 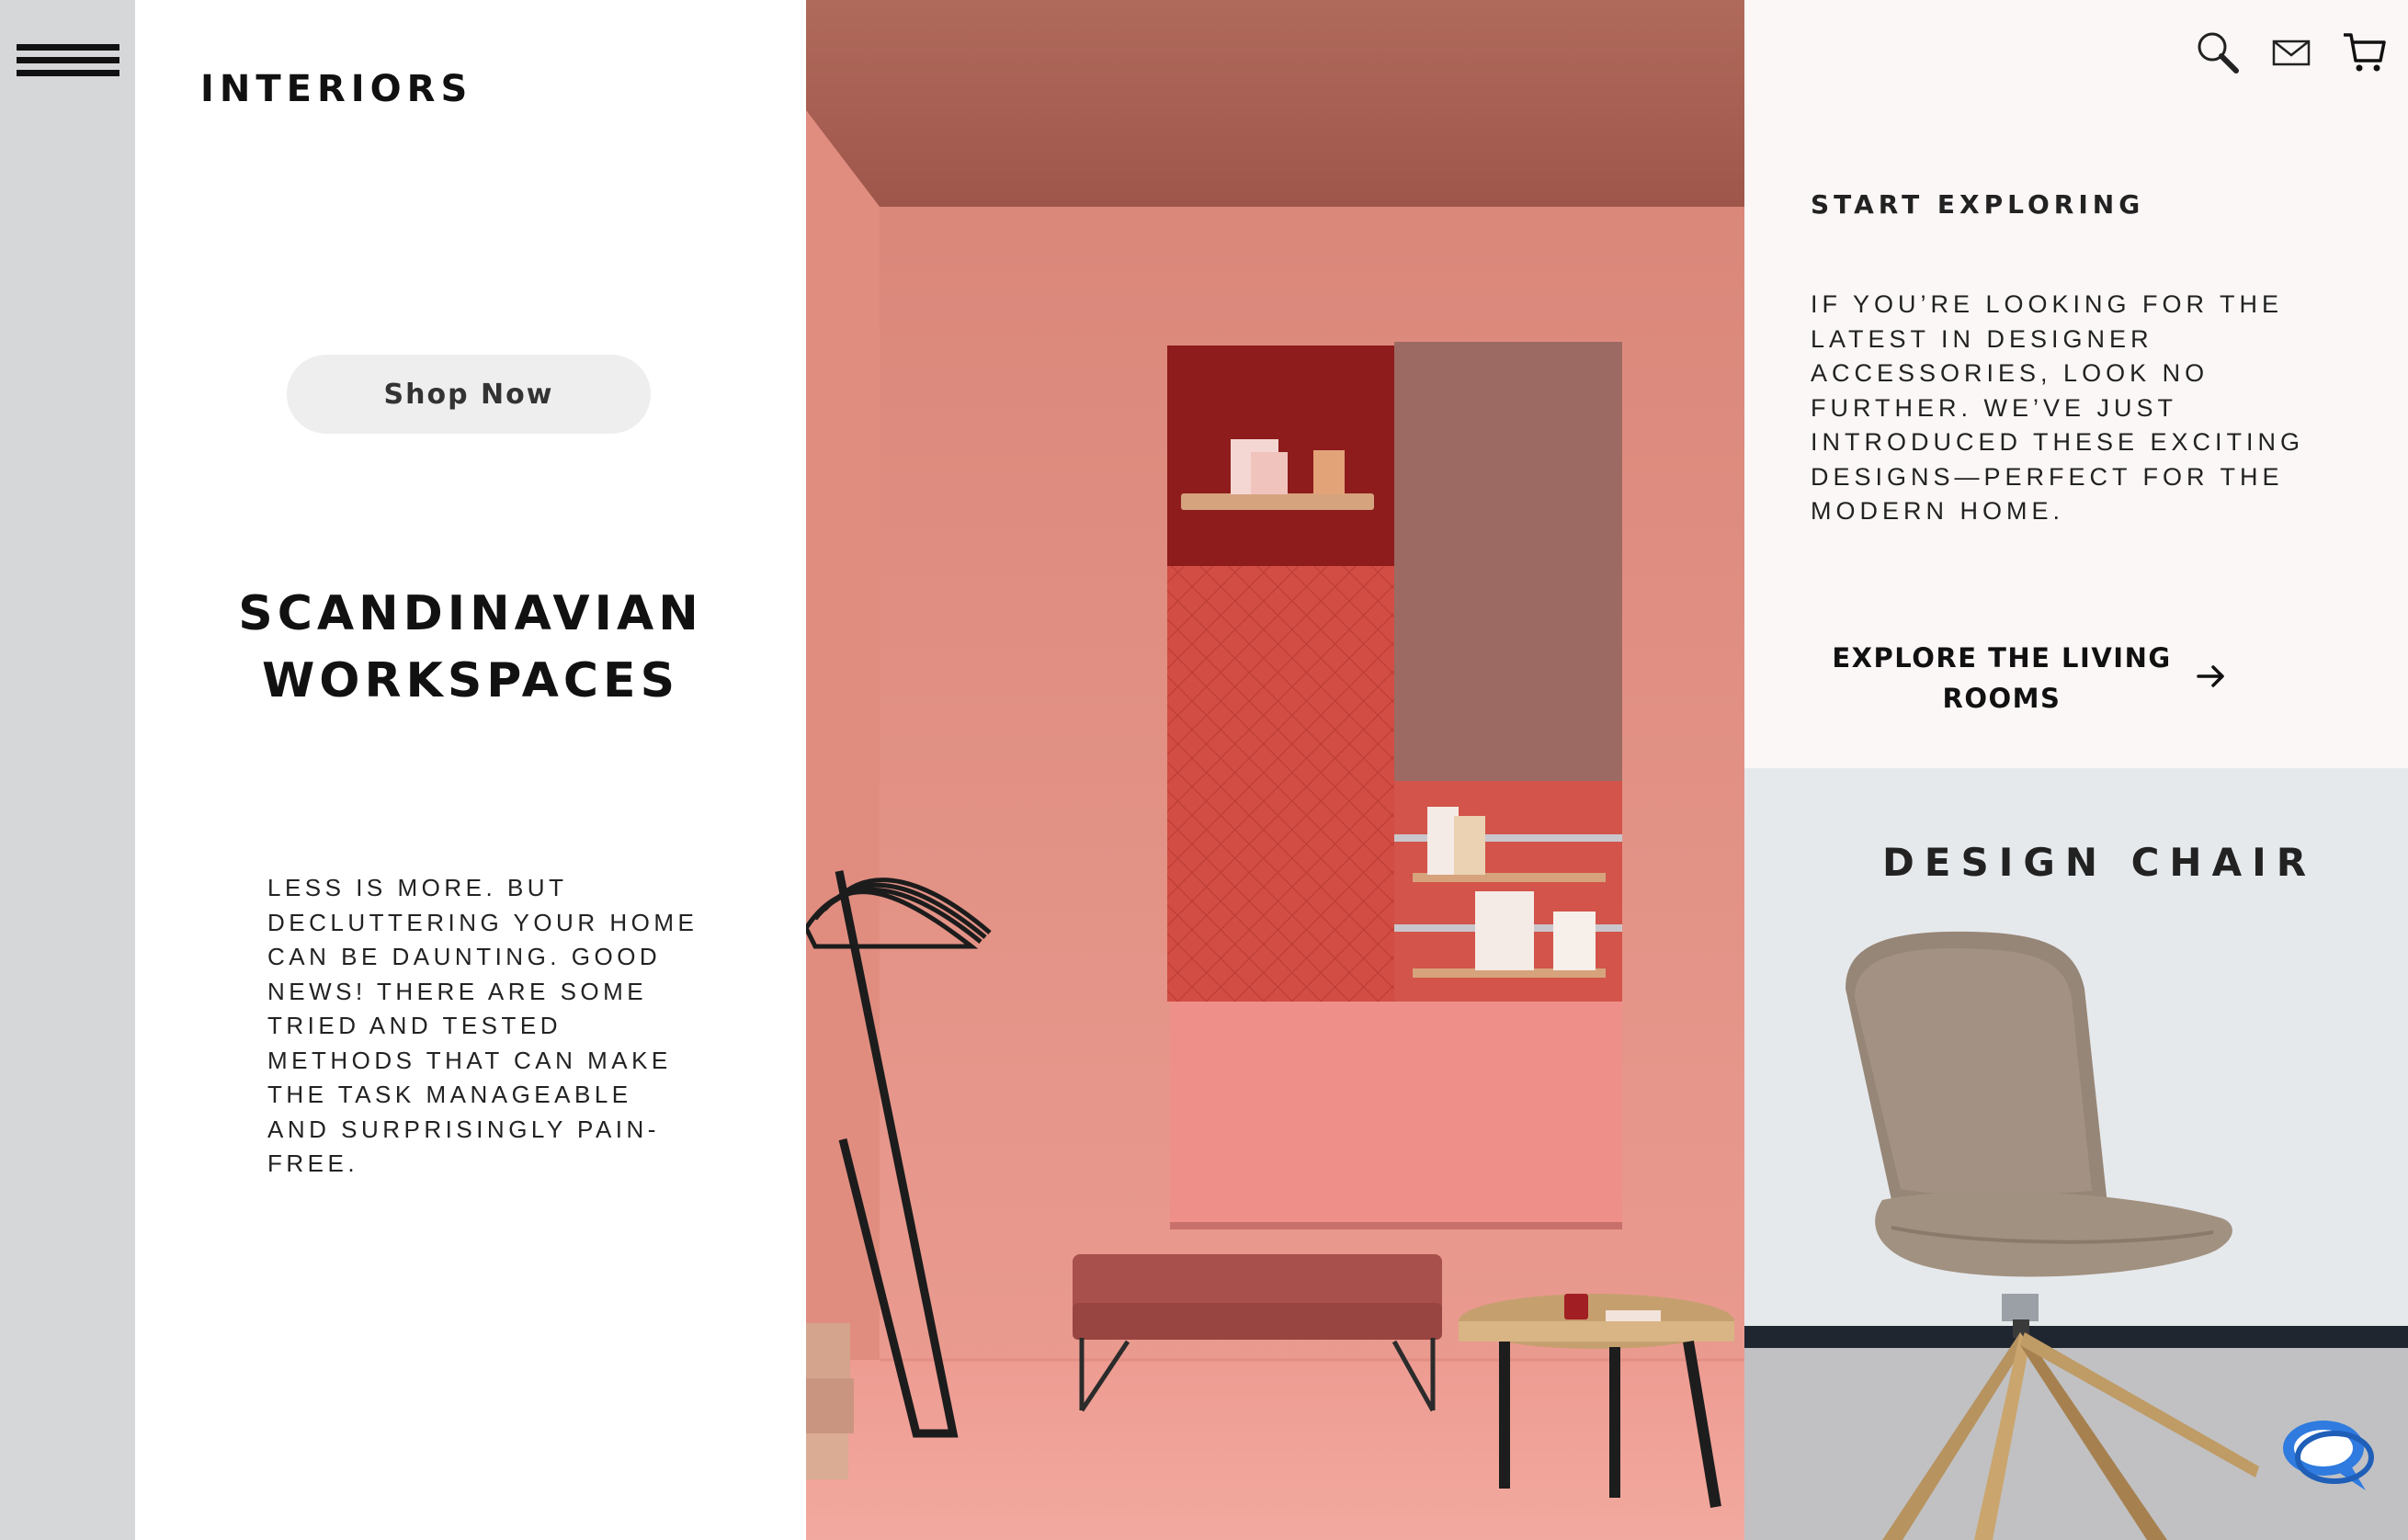 What do you see at coordinates (2365, 52) in the screenshot?
I see `cart-icon` at bounding box center [2365, 52].